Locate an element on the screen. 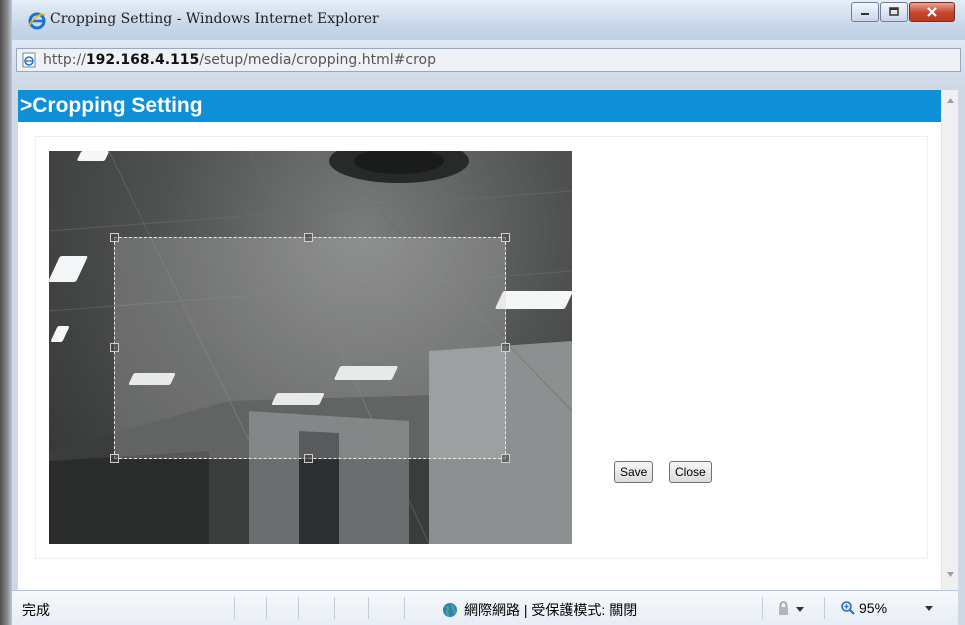 Image resolution: width=965 pixels, height=625 pixels. crop-region is located at coordinates (310, 348).